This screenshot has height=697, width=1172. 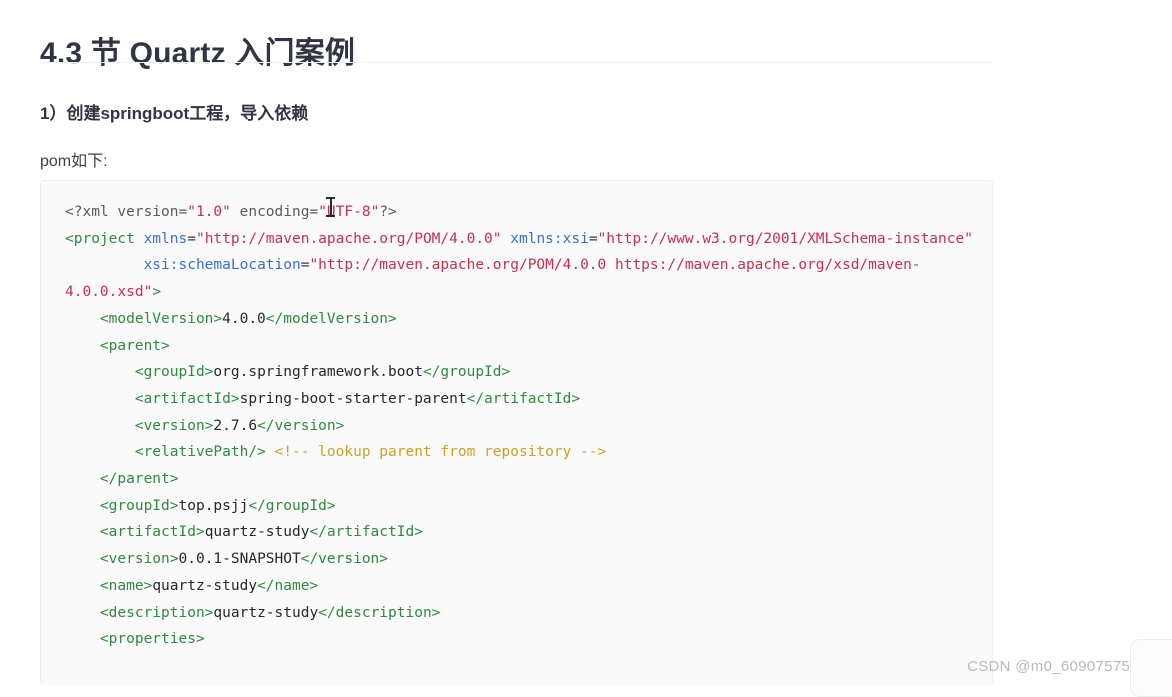 What do you see at coordinates (1048, 666) in the screenshot?
I see `csdn-watermark: CSDN @m0_60907575` at bounding box center [1048, 666].